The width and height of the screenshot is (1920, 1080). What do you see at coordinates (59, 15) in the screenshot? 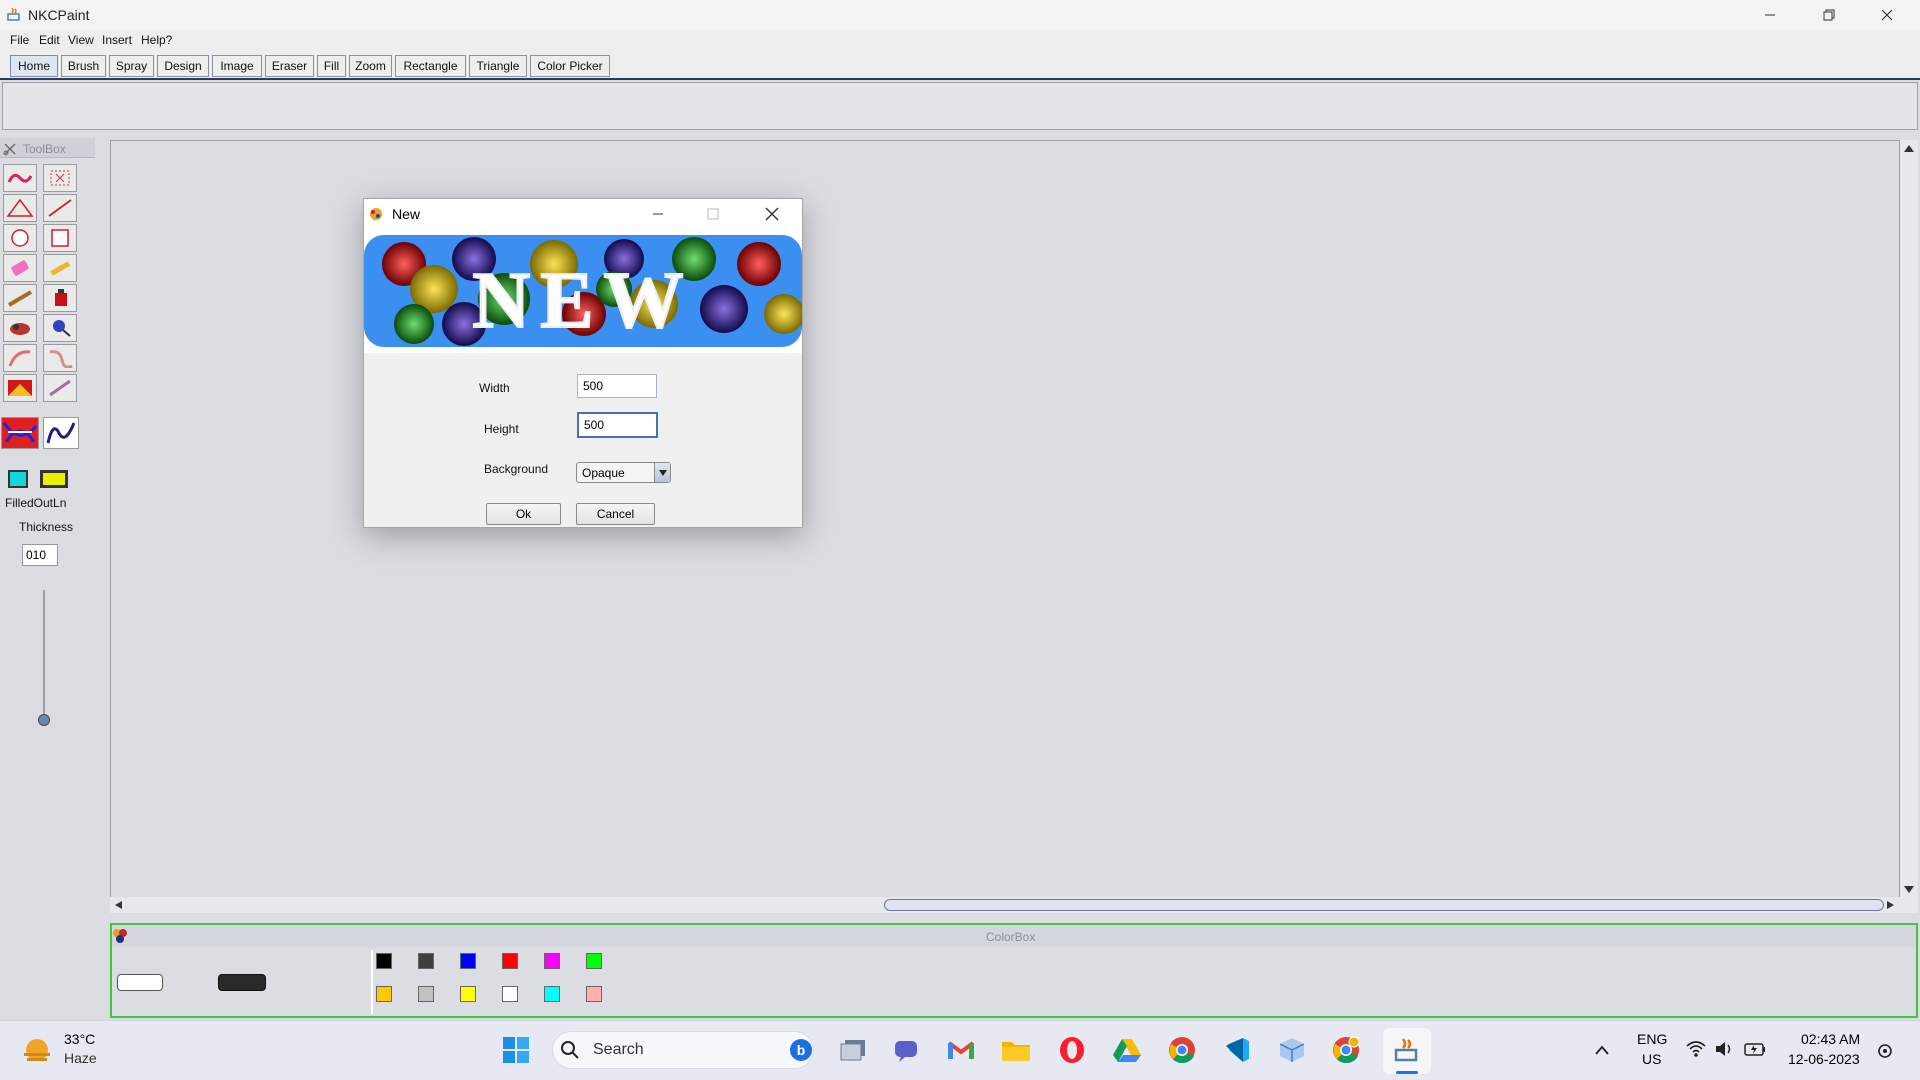
I see `window-title: NKCPaint` at bounding box center [59, 15].